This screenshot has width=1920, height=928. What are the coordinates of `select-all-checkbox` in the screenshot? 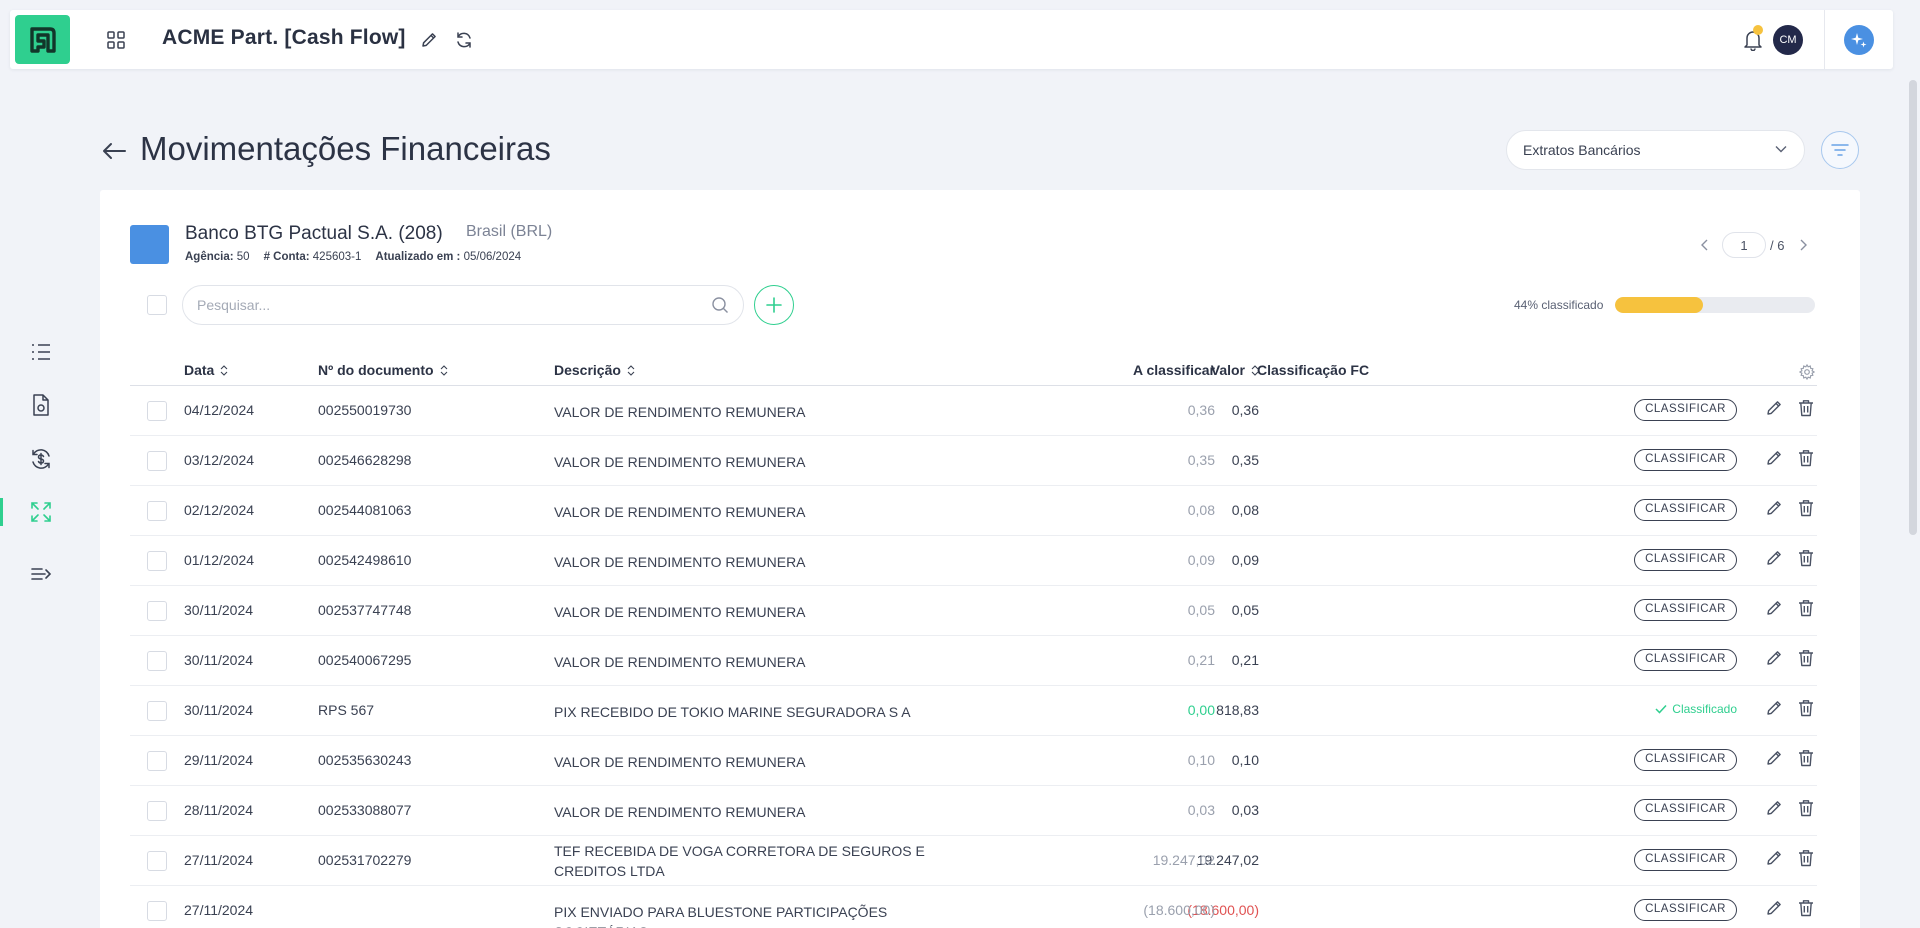 It's located at (157, 305).